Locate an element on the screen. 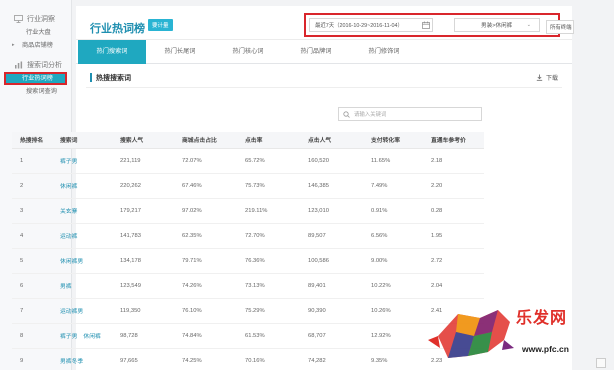  table-row: 6 男裤 123,549 74.26% 73.13% 89,401 10.22% 2.04 is located at coordinates (248, 286).